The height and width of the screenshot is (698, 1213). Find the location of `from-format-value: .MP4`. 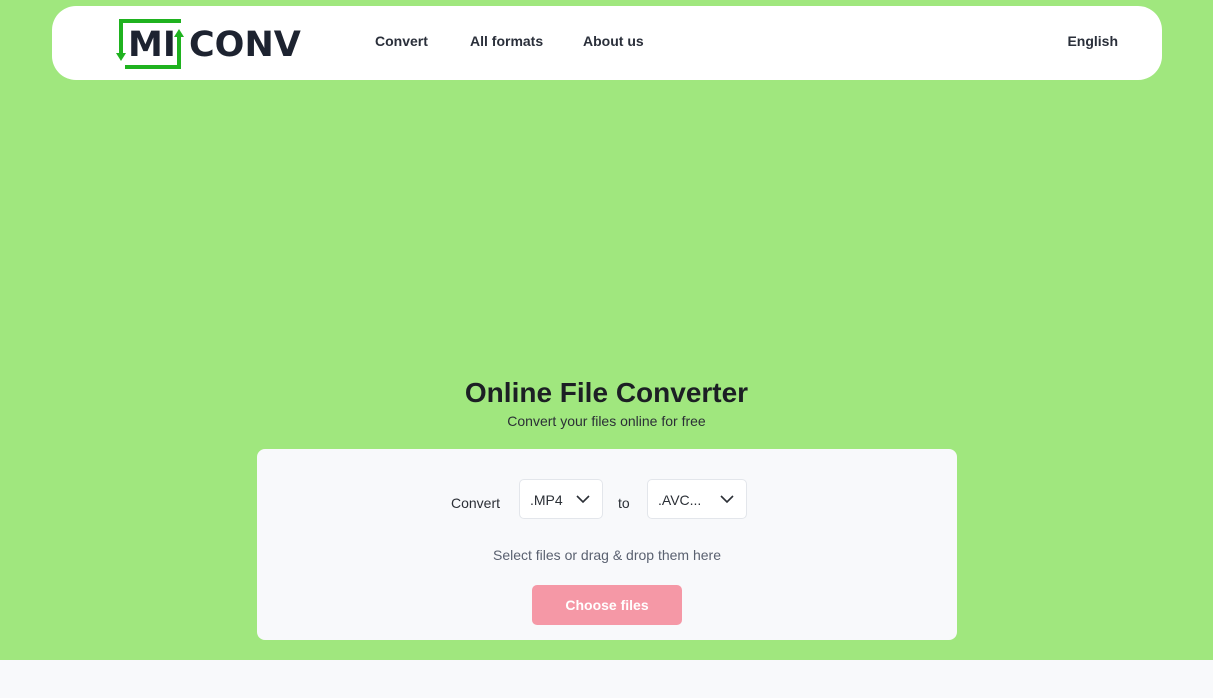

from-format-value: .MP4 is located at coordinates (546, 500).